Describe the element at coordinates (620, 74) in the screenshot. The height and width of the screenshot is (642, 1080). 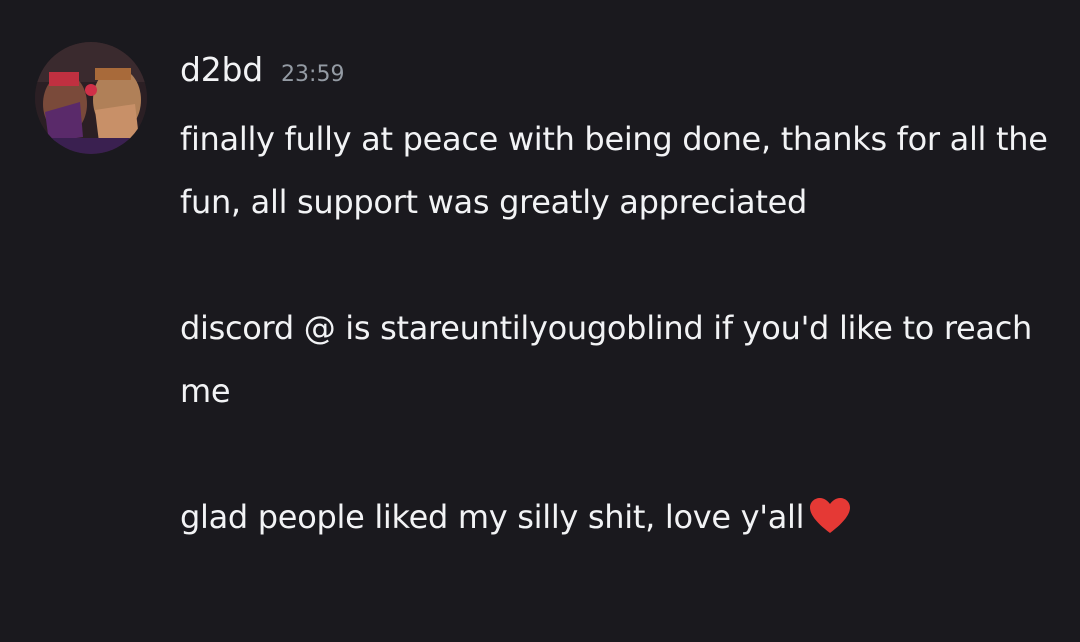
I see `message-header: d2bd 23:59` at that location.